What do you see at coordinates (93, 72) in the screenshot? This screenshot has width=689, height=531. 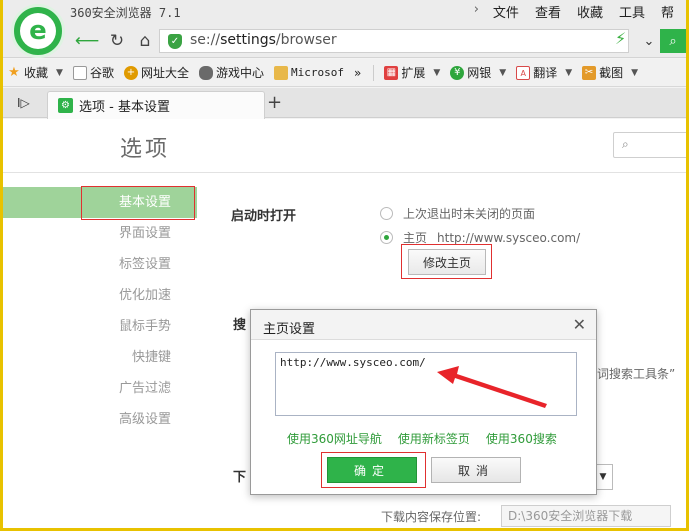 I see `bookmark-google: 谷歌` at bounding box center [93, 72].